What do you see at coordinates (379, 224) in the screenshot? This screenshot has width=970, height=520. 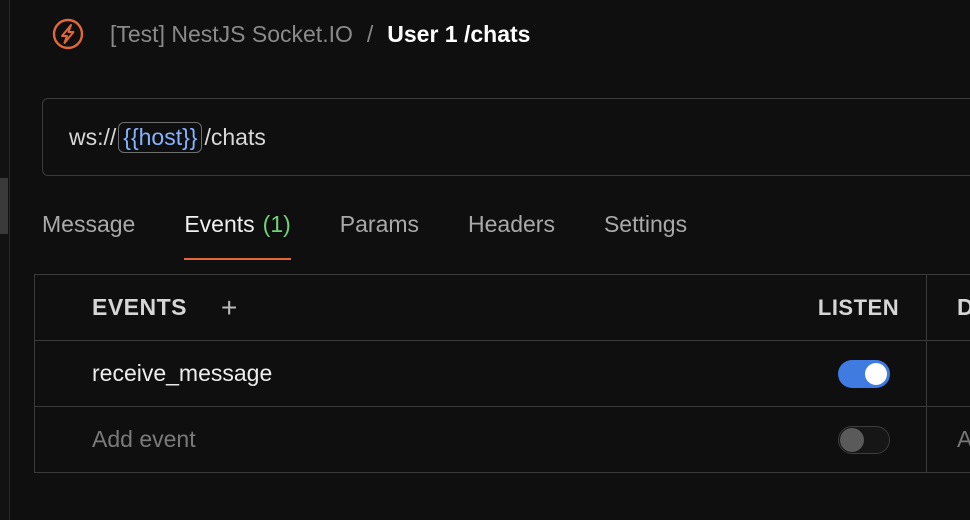 I see `tab-label: Params` at bounding box center [379, 224].